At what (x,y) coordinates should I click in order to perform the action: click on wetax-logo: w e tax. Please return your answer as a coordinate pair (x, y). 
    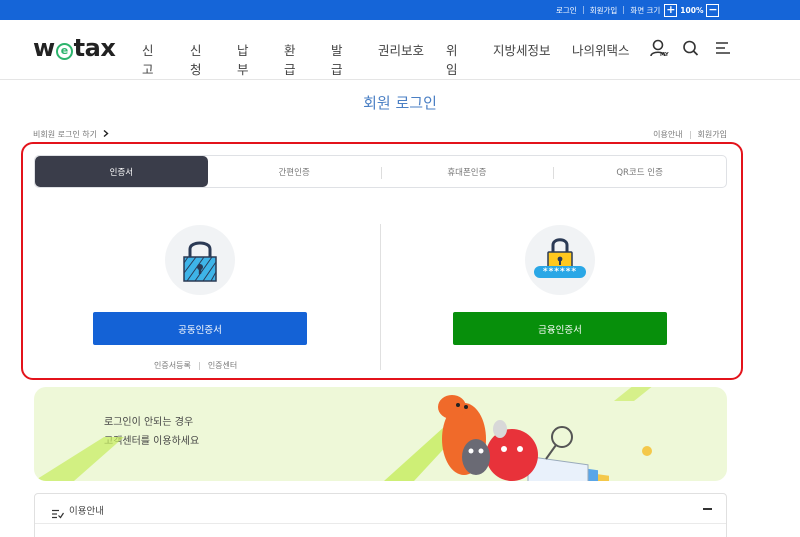
    Looking at the image, I should click on (74, 48).